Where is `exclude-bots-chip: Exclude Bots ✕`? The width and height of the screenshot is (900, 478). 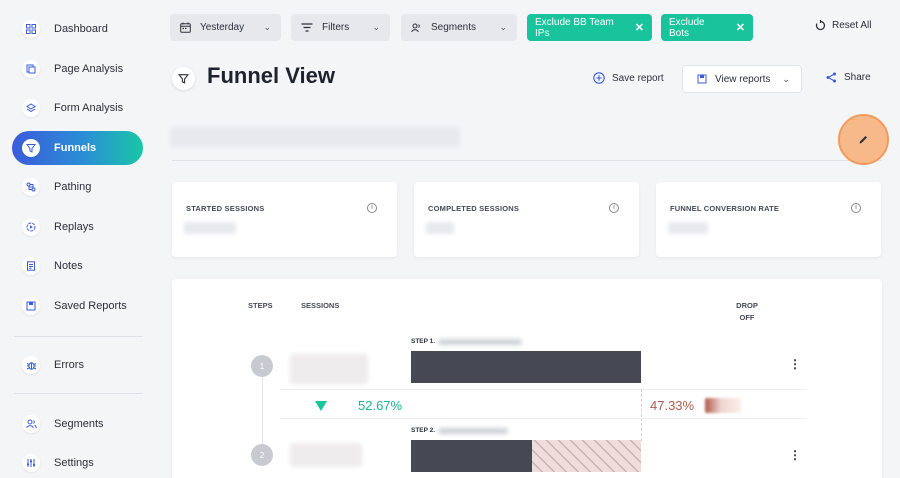
exclude-bots-chip: Exclude Bots ✕ is located at coordinates (707, 27).